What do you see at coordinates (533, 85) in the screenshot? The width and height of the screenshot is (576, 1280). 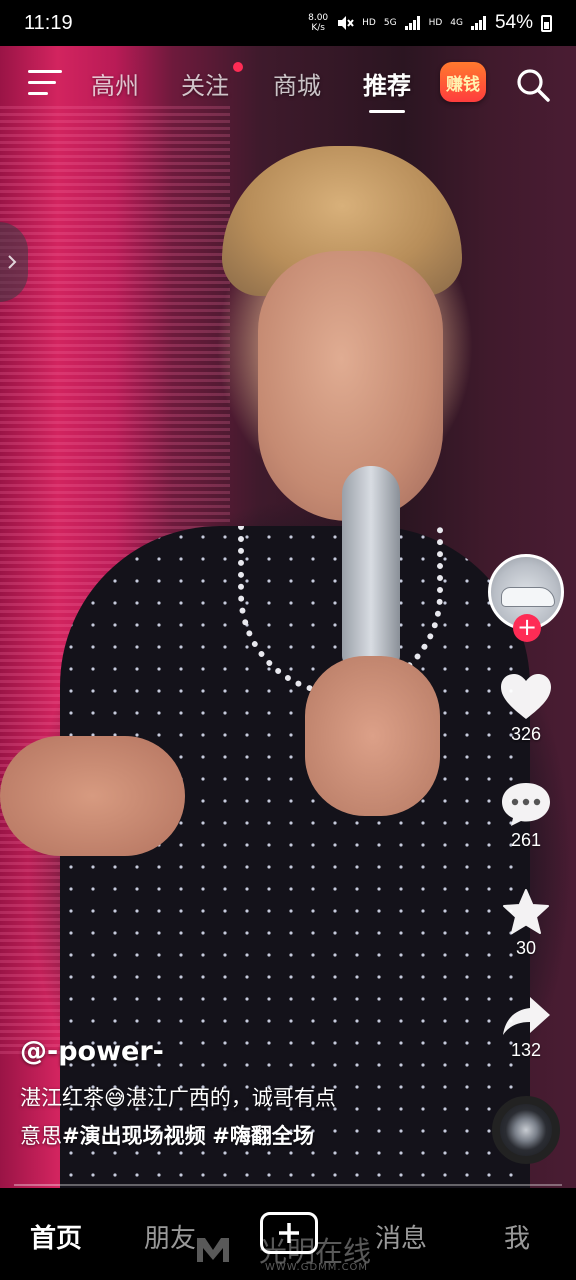 I see `search-icon` at bounding box center [533, 85].